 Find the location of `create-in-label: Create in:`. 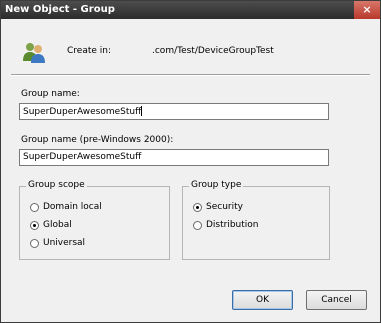

create-in-label: Create in: is located at coordinates (89, 51).